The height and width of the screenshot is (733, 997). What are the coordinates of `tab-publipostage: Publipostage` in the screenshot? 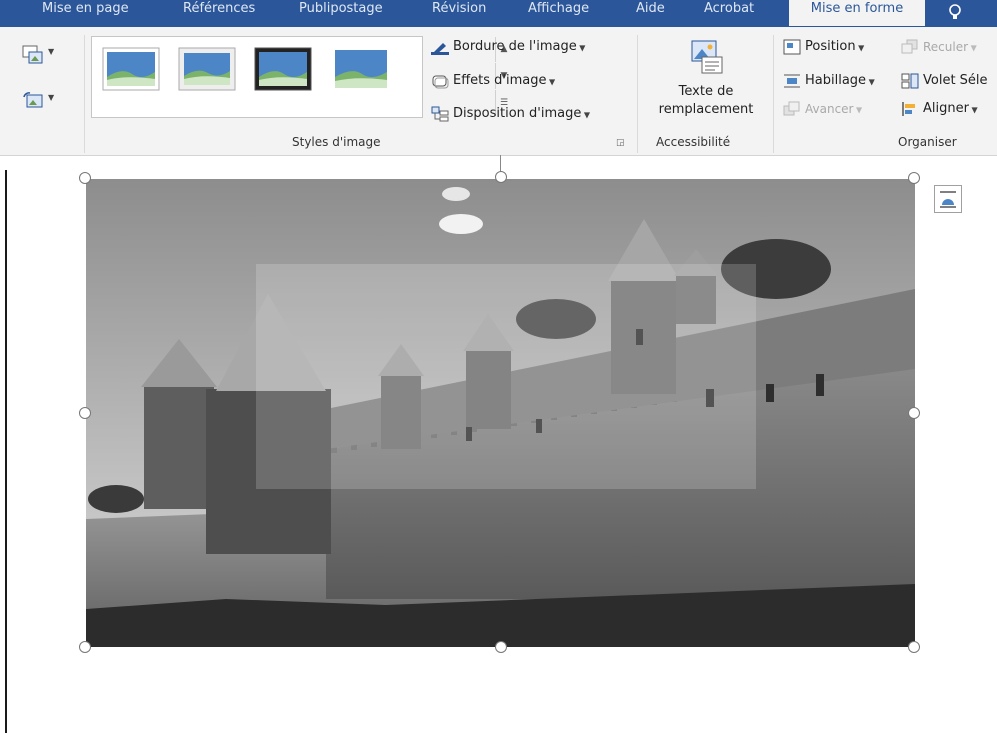 It's located at (341, 11).